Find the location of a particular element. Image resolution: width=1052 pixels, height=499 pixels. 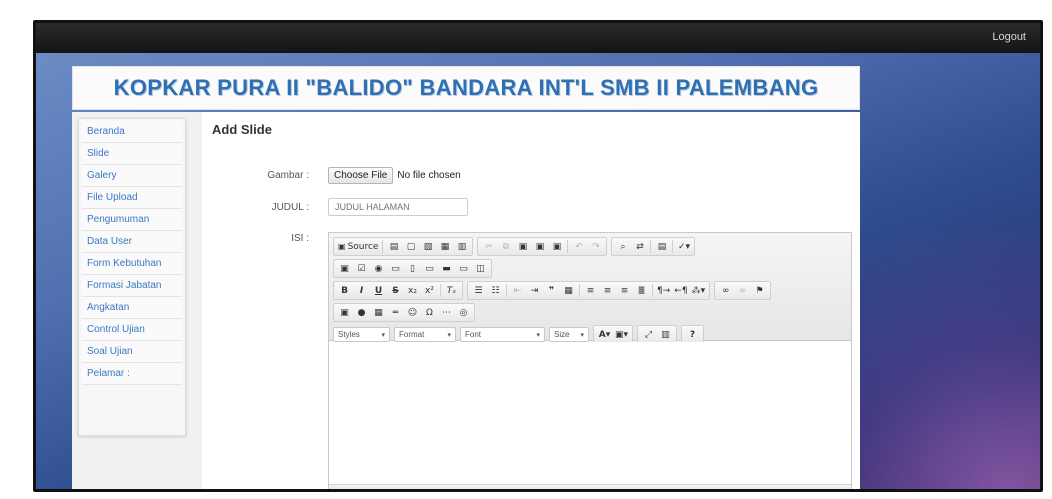

sidebar-item-form-kebutuhan: Form Kebutuhan is located at coordinates (132, 264).